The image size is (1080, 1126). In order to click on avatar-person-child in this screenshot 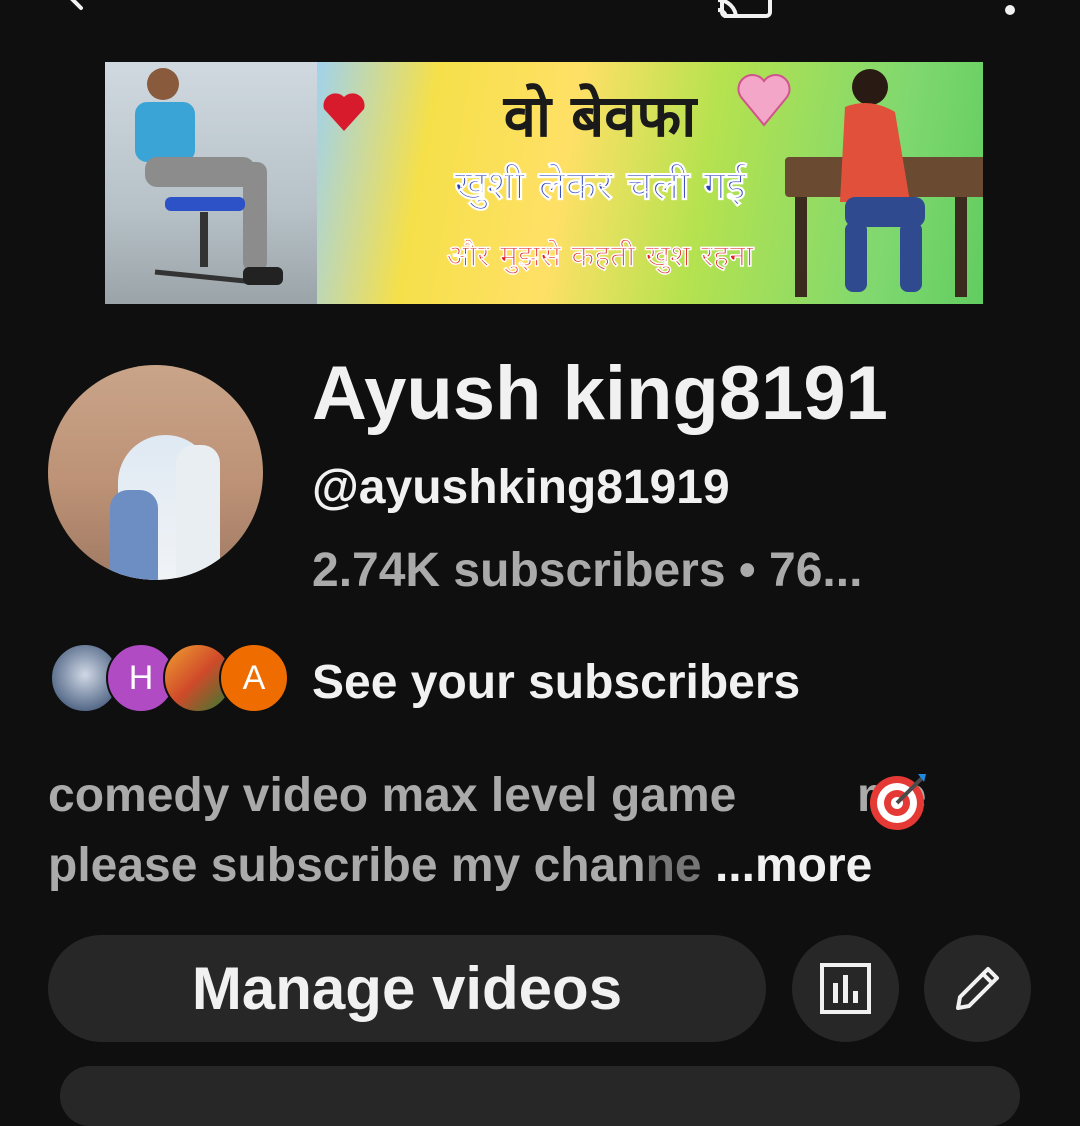, I will do `click(134, 535)`.